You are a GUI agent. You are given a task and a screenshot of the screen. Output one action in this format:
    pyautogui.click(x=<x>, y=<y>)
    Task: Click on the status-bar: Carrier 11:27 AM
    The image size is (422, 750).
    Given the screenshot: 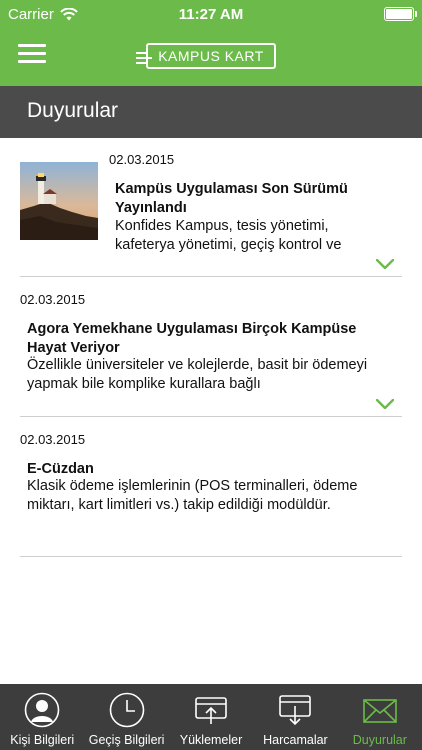 What is the action you would take?
    pyautogui.click(x=211, y=15)
    